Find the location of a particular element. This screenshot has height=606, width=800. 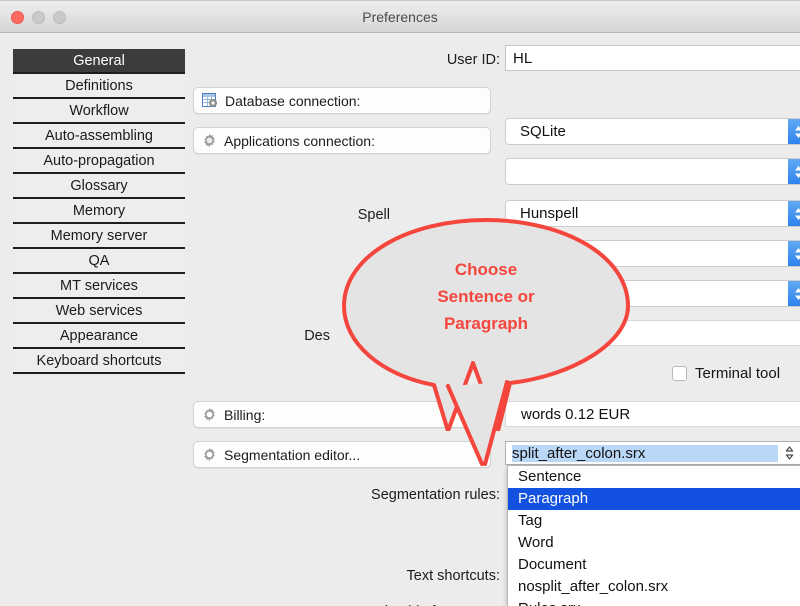

billing-label: Billing: is located at coordinates (245, 414).